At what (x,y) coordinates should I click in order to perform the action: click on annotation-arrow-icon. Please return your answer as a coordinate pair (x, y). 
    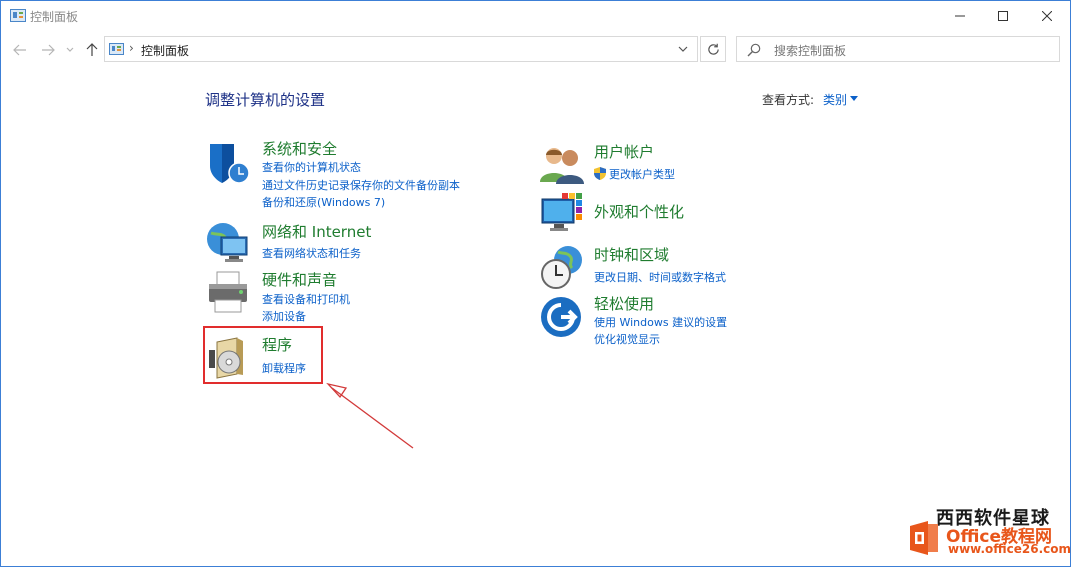
    Looking at the image, I should click on (370, 415).